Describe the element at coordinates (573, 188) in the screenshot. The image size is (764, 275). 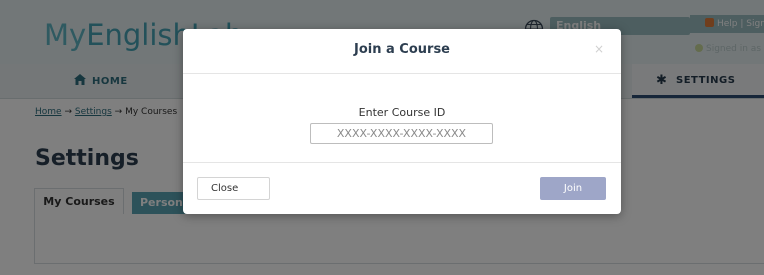
I see `join-button: Join` at that location.